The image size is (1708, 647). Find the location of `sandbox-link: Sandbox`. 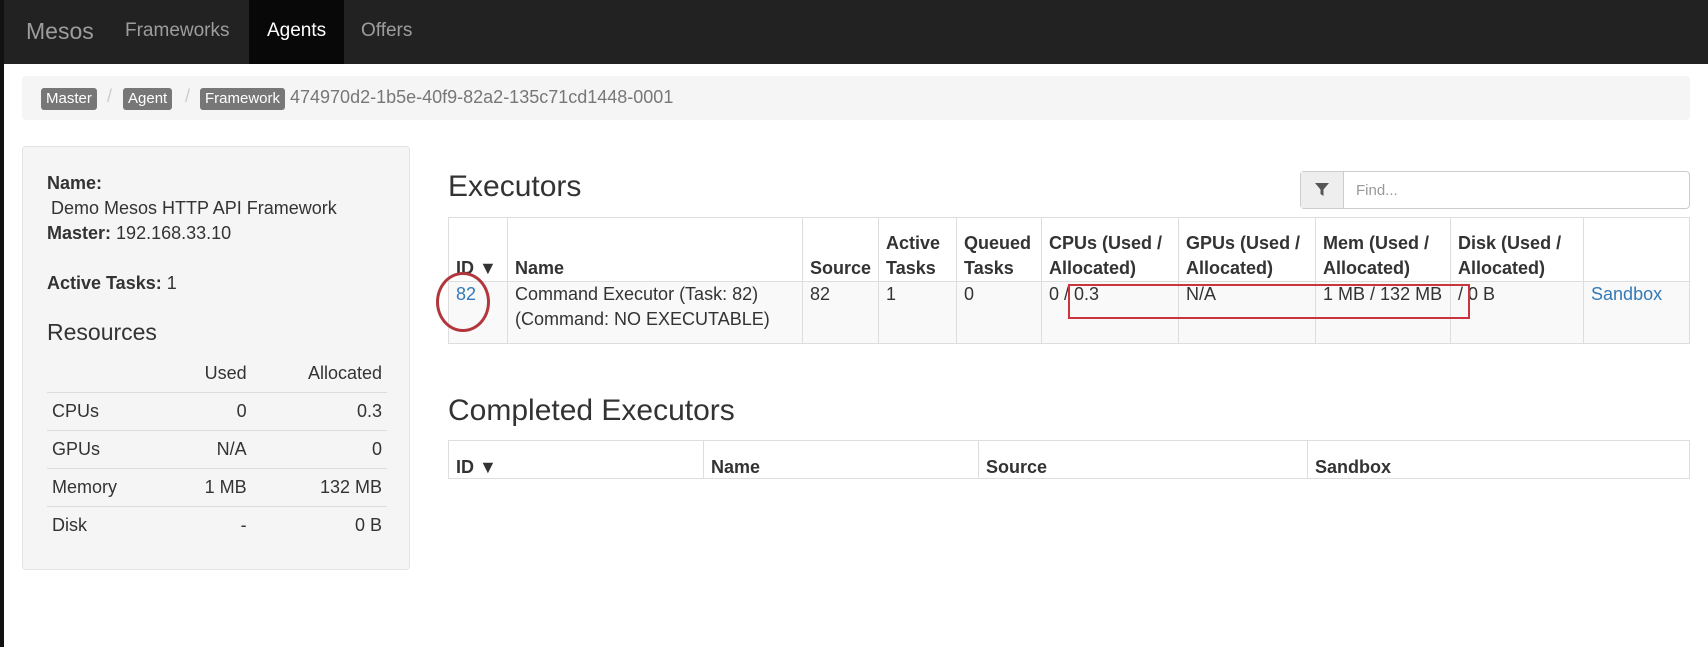

sandbox-link: Sandbox is located at coordinates (1626, 294).